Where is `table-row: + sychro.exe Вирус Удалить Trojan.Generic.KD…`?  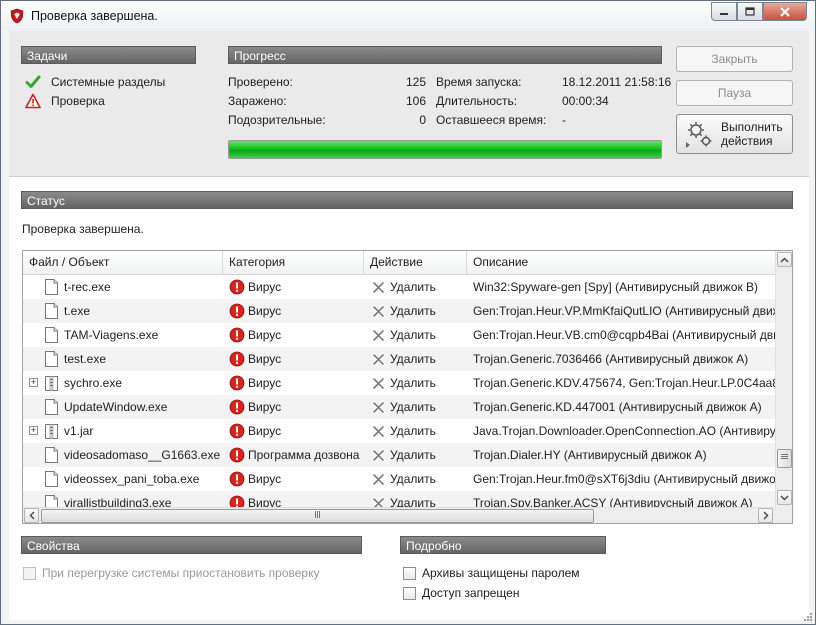 table-row: + sychro.exe Вирус Удалить Trojan.Generic.KD… is located at coordinates (399, 383).